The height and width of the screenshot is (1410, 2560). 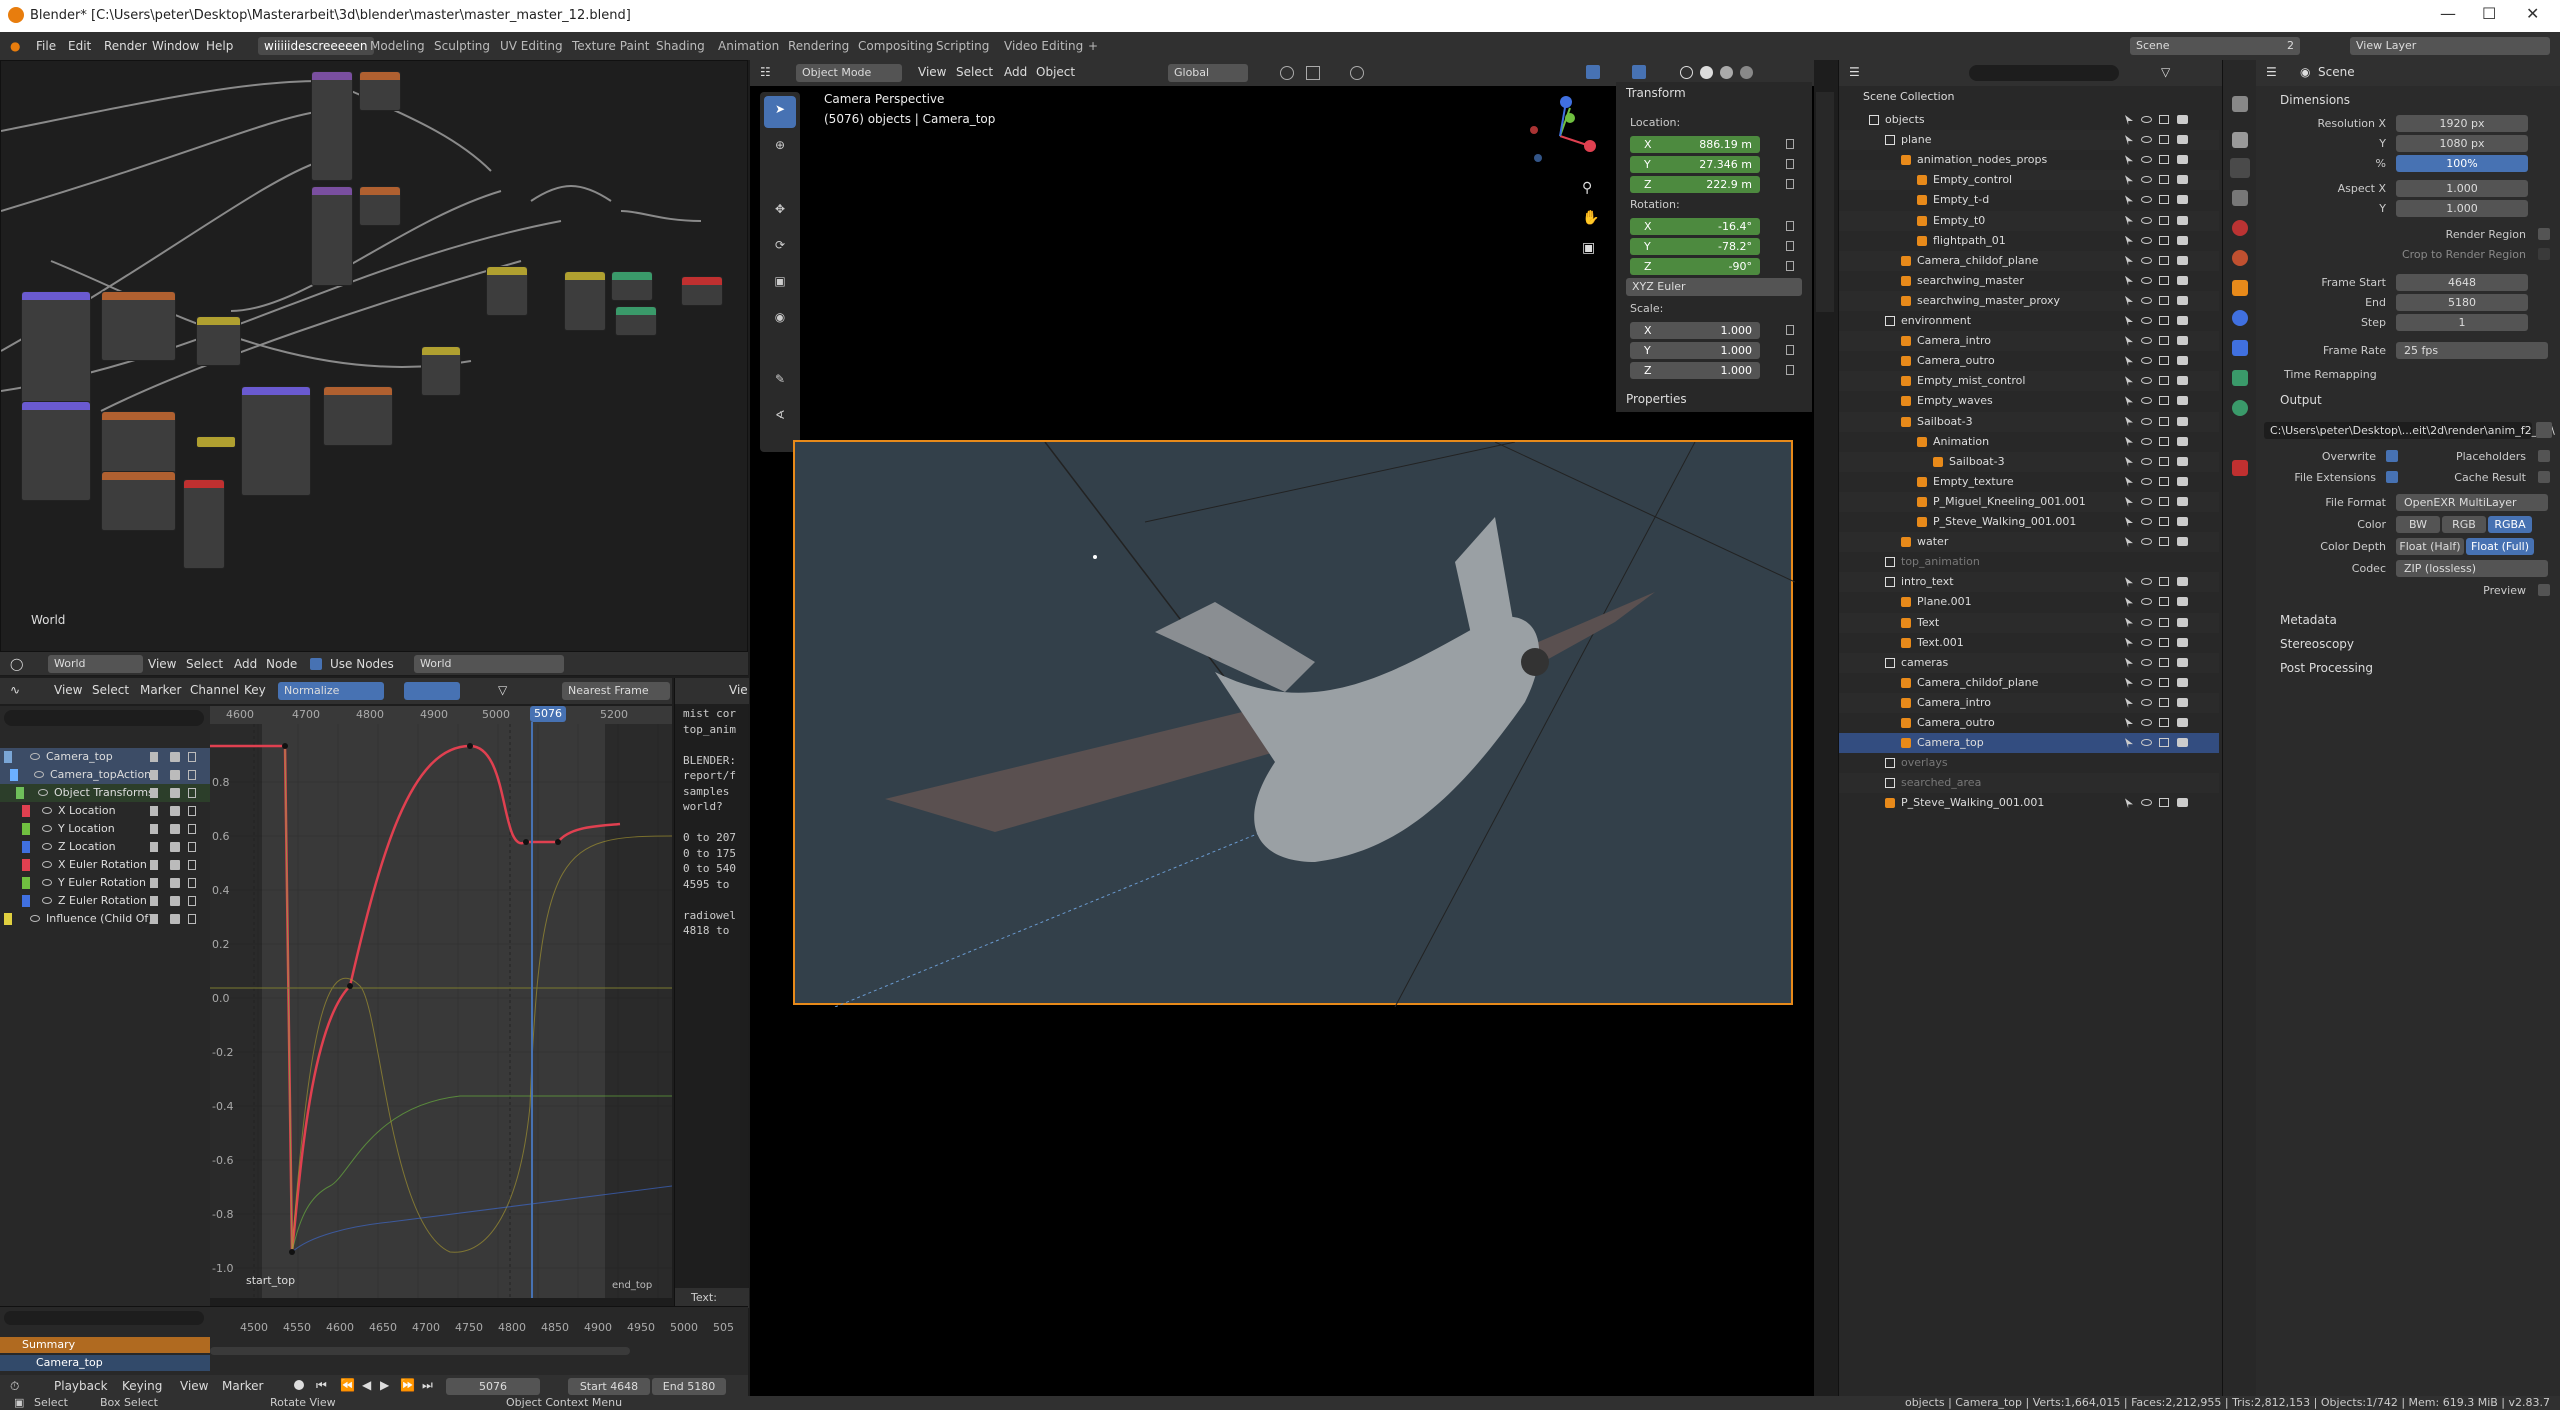 I want to click on normalize-toggle: Normalize, so click(x=331, y=691).